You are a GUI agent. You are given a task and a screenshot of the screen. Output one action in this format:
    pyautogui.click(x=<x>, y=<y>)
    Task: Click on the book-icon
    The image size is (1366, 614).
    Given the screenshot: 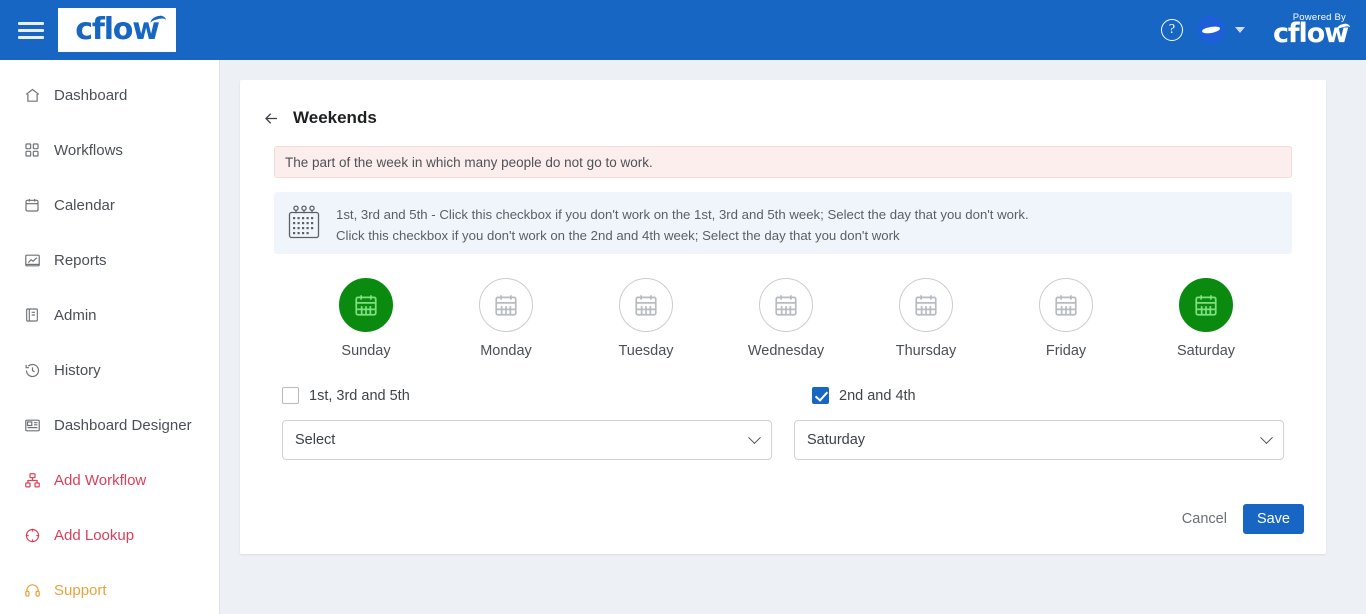 What is the action you would take?
    pyautogui.click(x=32, y=315)
    